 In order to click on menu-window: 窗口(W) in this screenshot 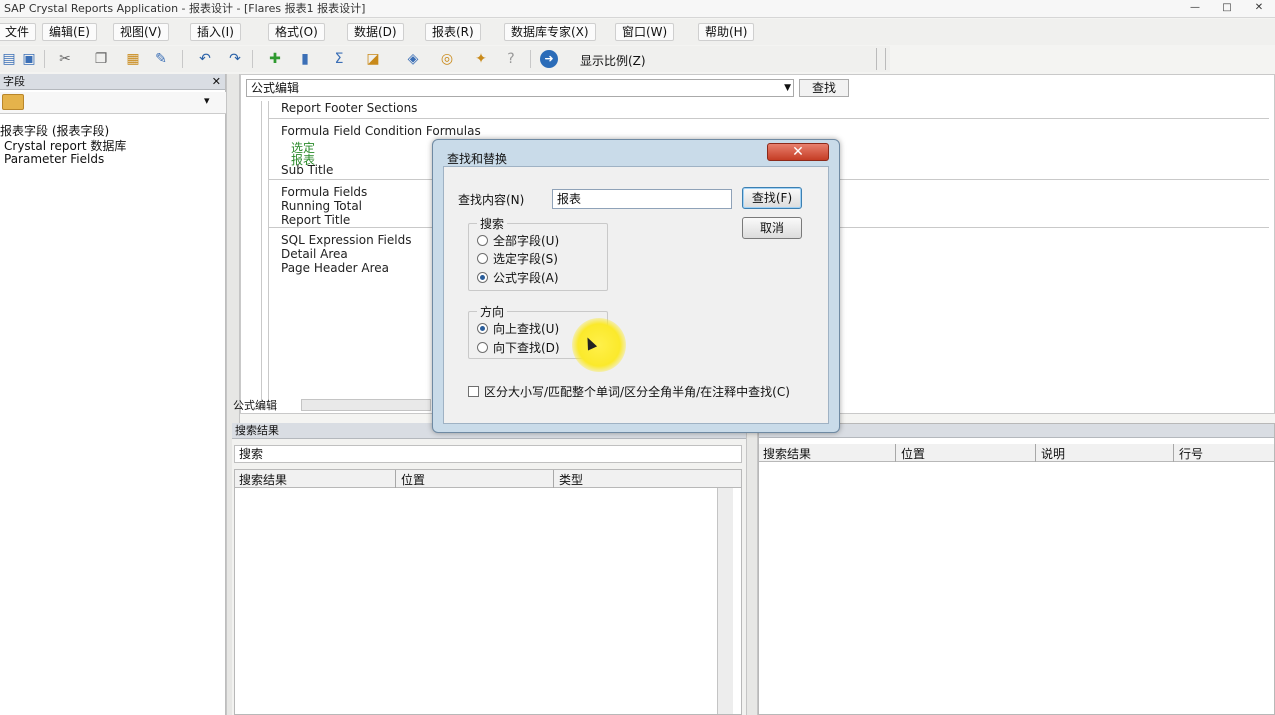, I will do `click(645, 32)`.